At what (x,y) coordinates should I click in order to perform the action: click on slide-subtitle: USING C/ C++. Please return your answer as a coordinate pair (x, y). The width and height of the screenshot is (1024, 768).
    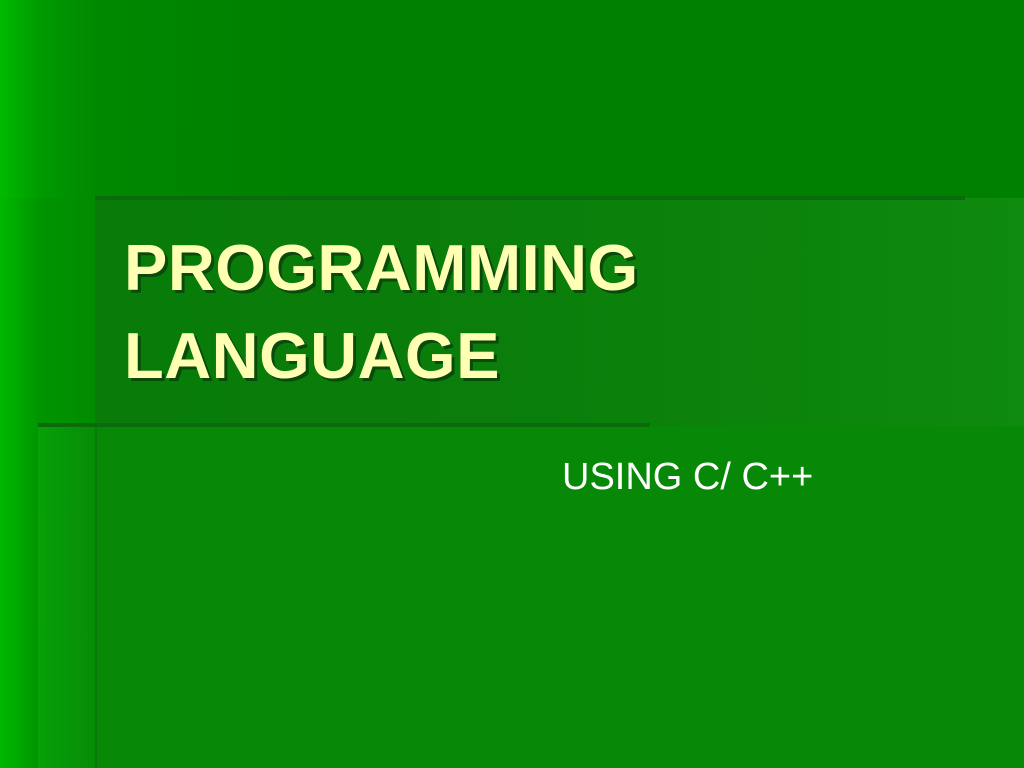
    Looking at the image, I should click on (688, 477).